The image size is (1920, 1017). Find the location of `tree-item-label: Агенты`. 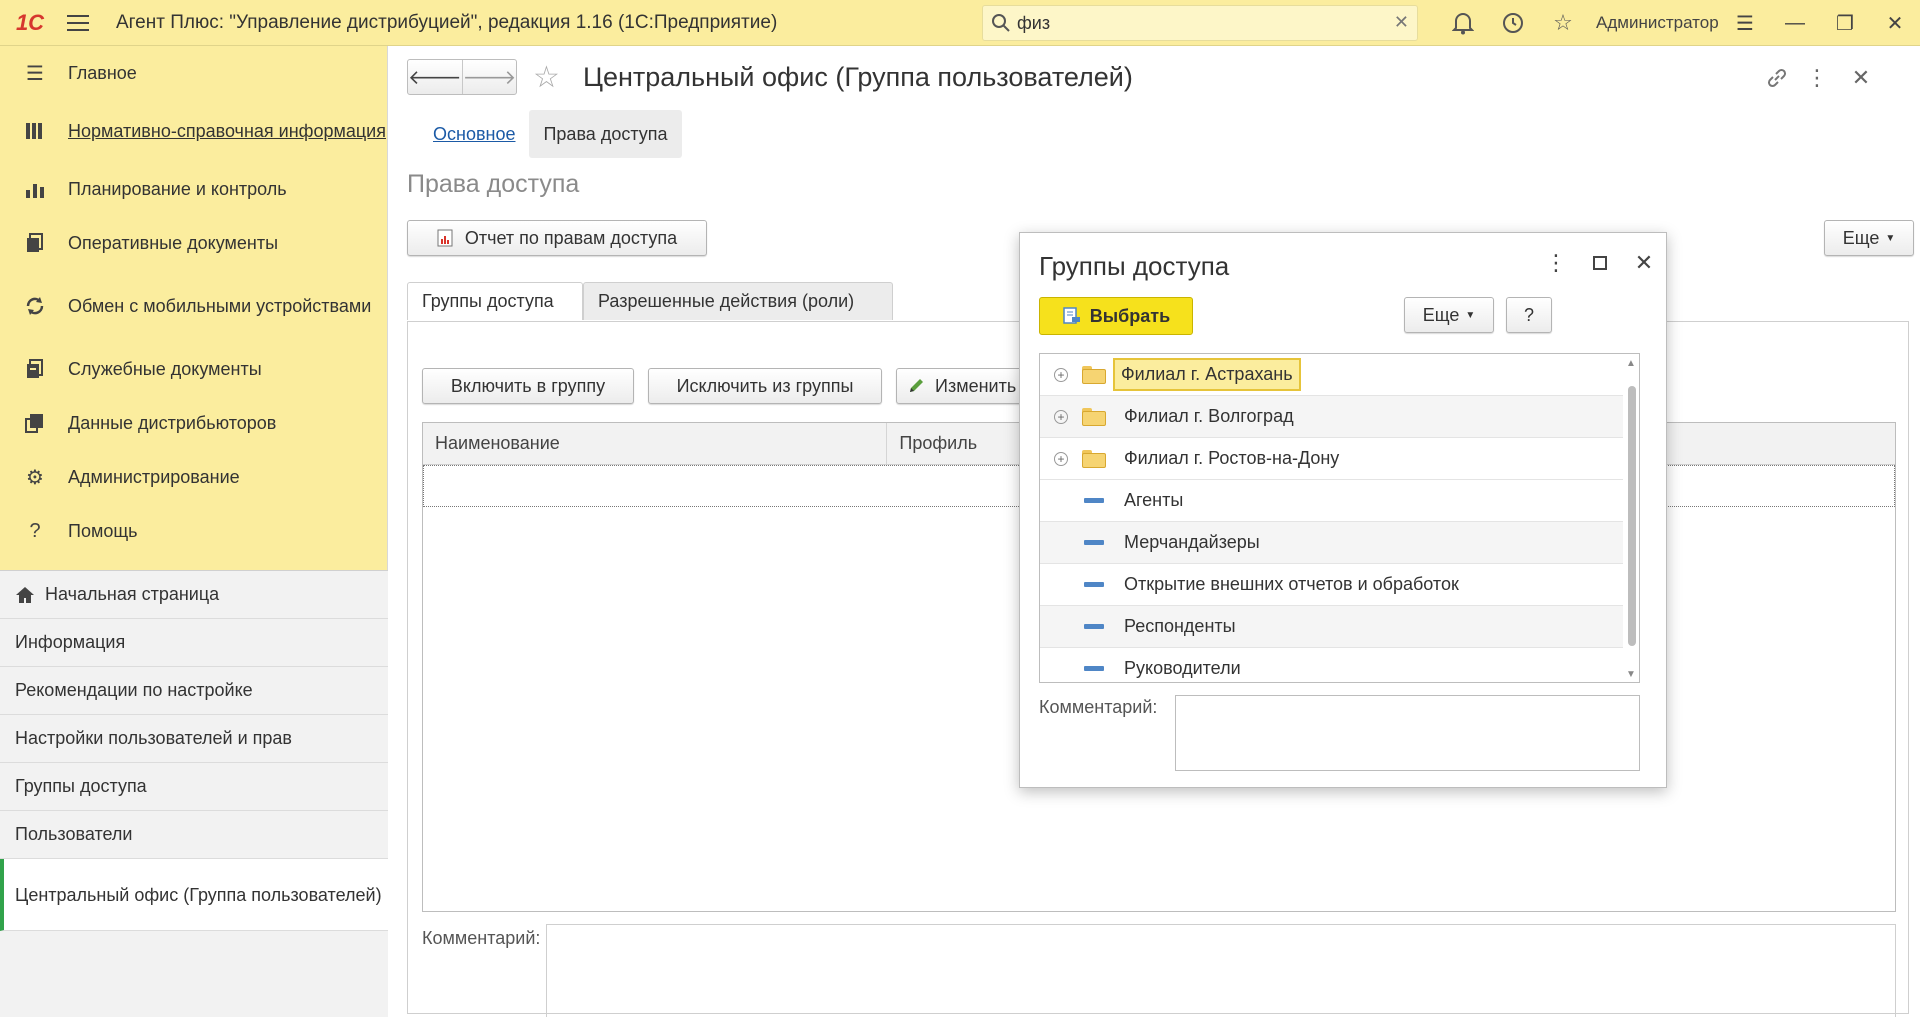

tree-item-label: Агенты is located at coordinates (1154, 500).